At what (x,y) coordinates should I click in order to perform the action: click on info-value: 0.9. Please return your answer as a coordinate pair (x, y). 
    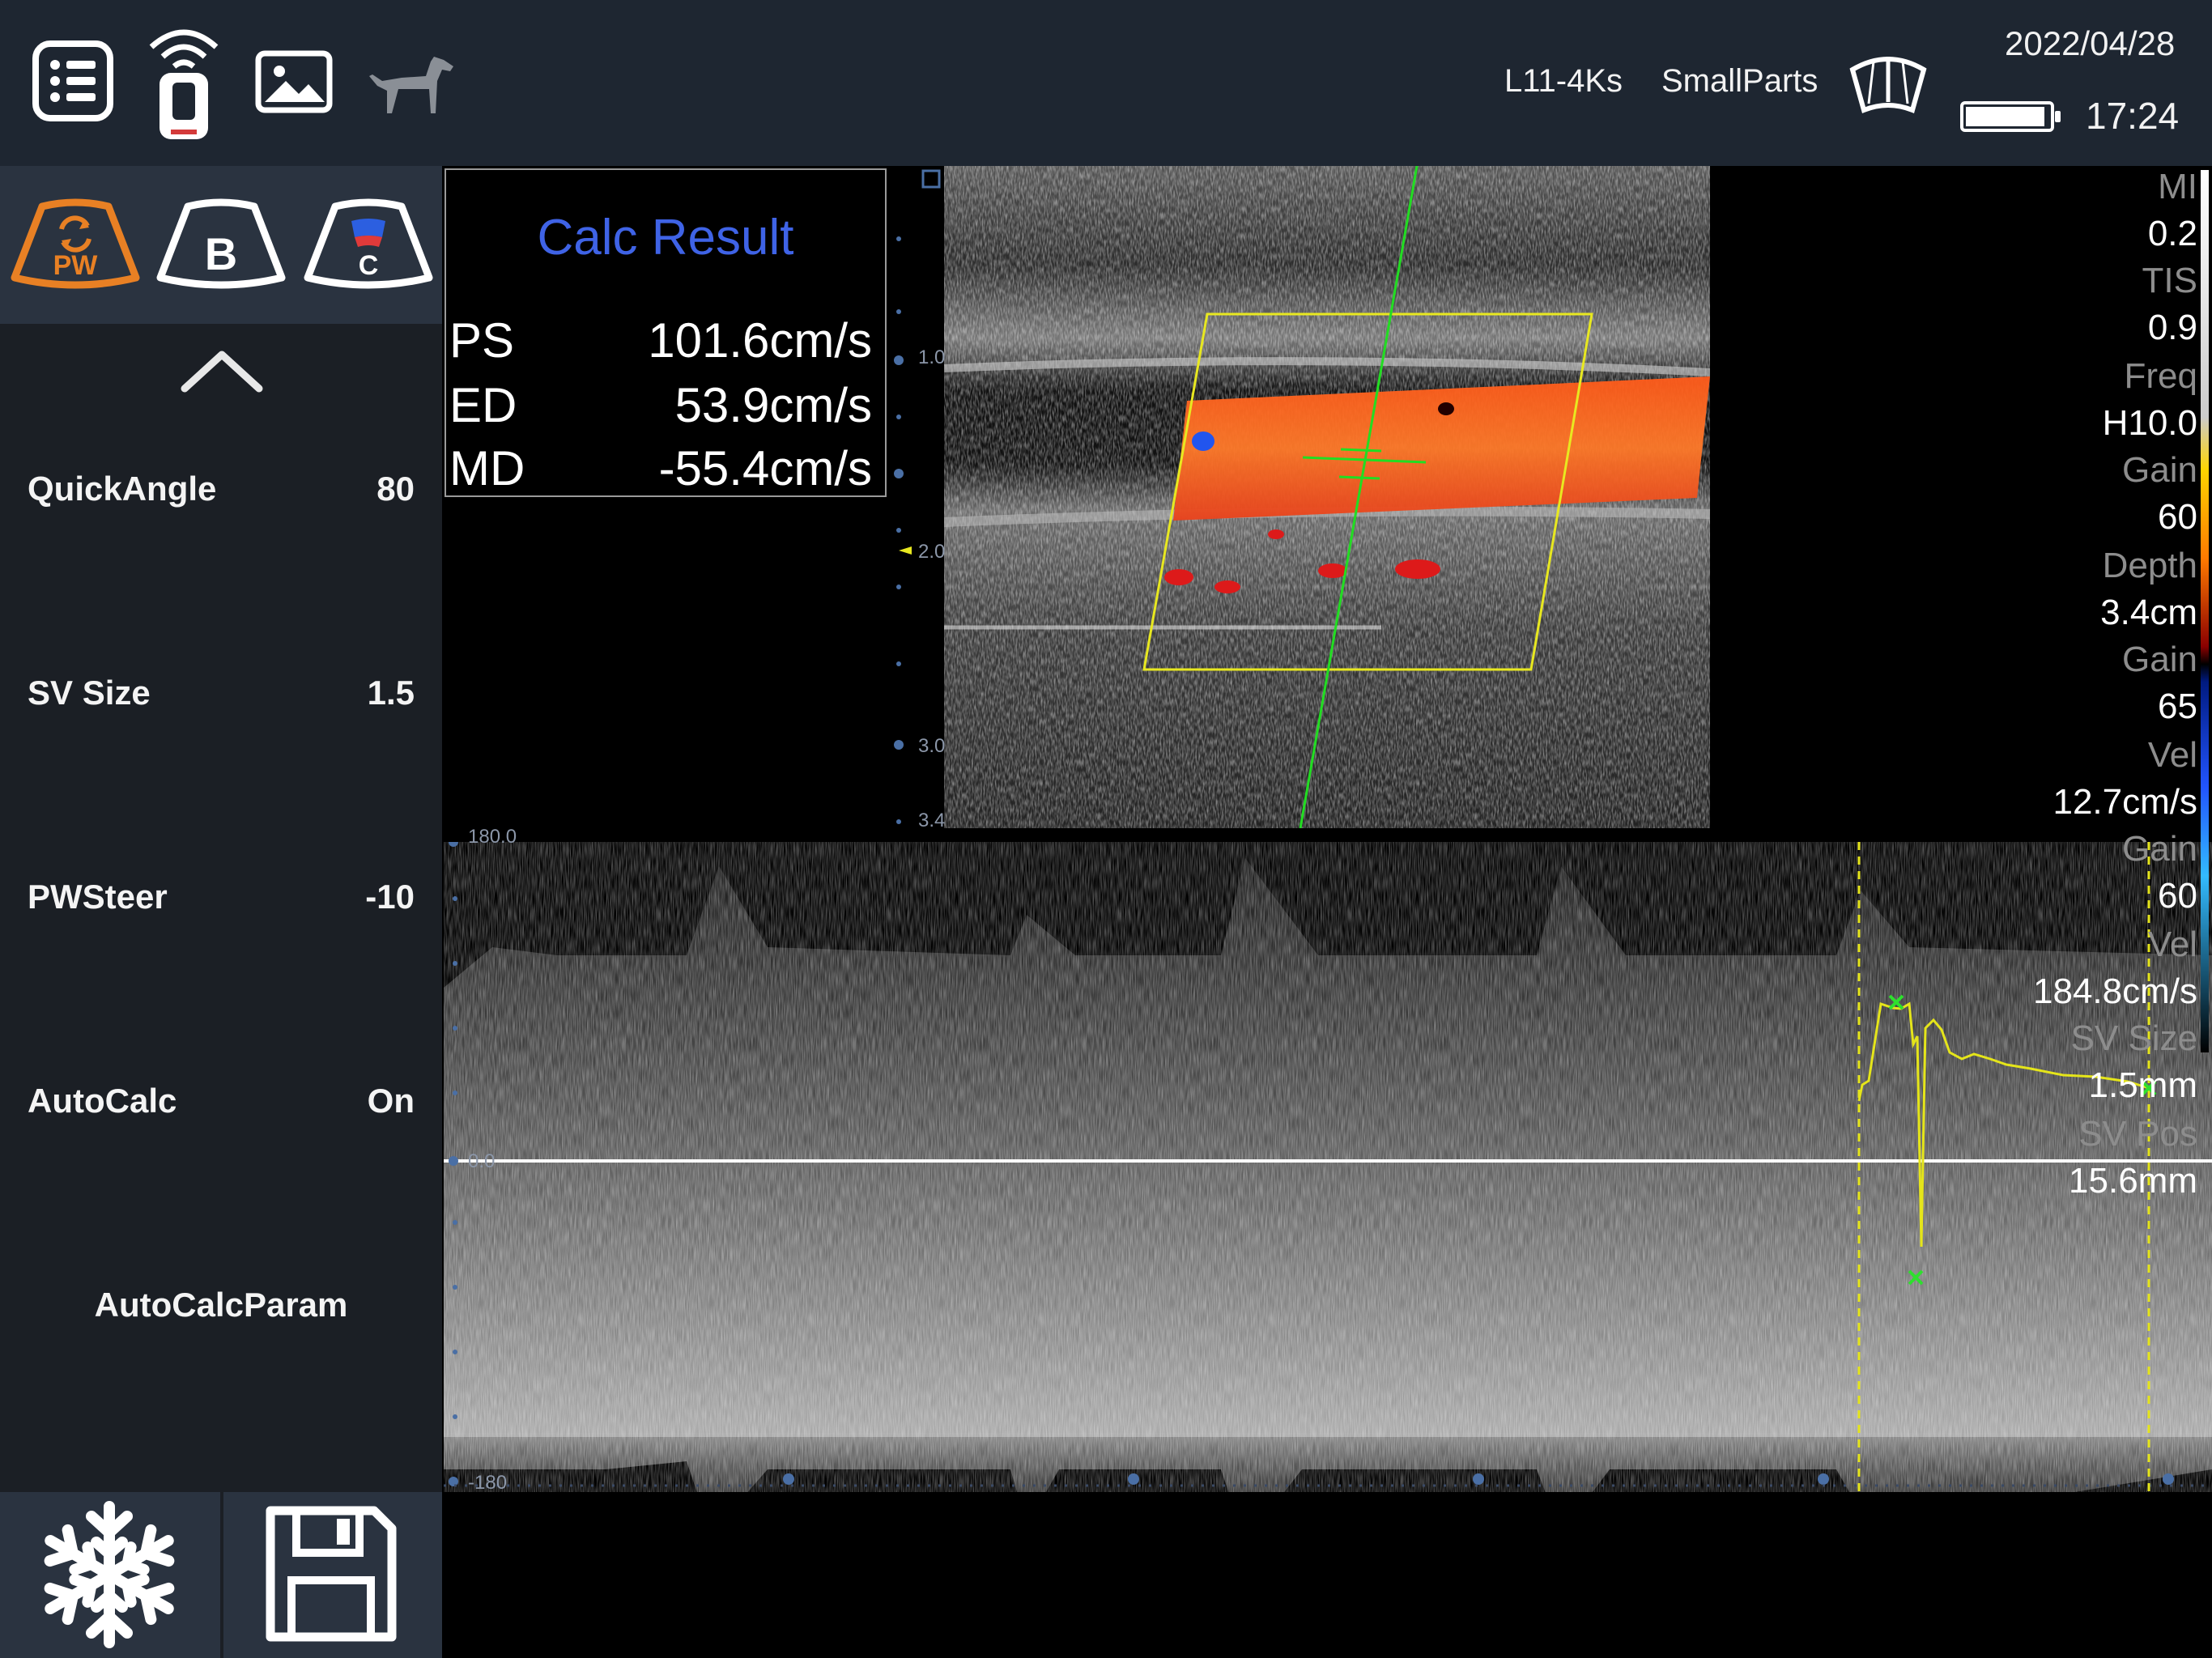
    Looking at the image, I should click on (2172, 327).